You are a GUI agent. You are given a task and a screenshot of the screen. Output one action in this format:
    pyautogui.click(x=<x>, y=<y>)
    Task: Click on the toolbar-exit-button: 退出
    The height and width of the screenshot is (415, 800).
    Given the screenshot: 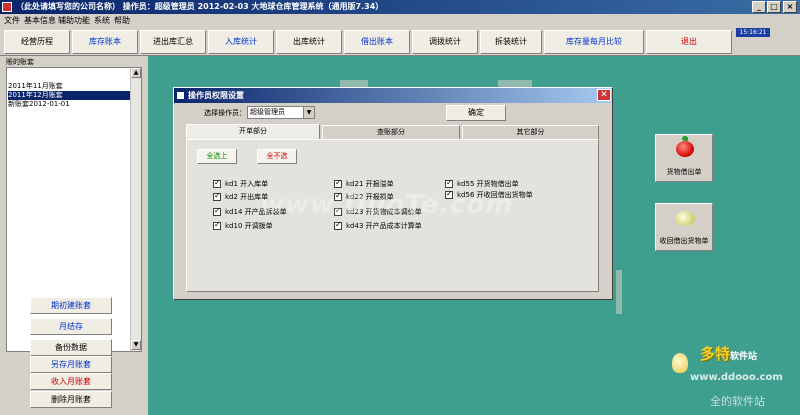 What is the action you would take?
    pyautogui.click(x=689, y=42)
    